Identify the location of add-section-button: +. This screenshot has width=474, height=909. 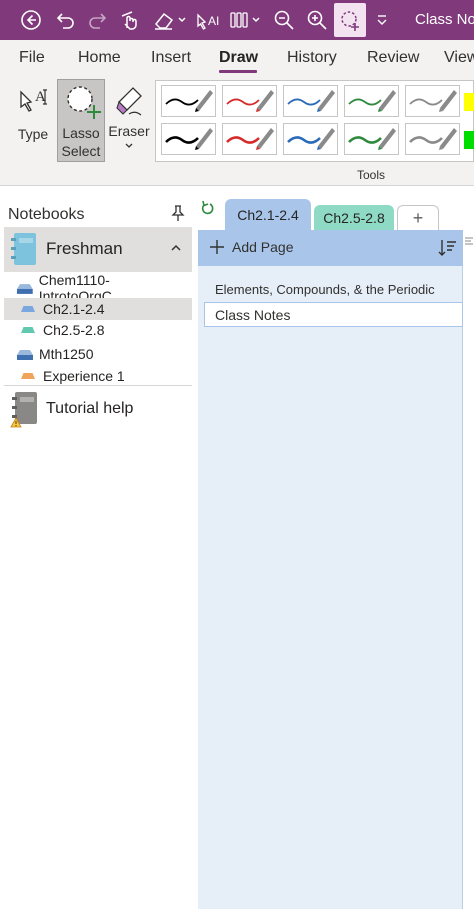
(418, 217).